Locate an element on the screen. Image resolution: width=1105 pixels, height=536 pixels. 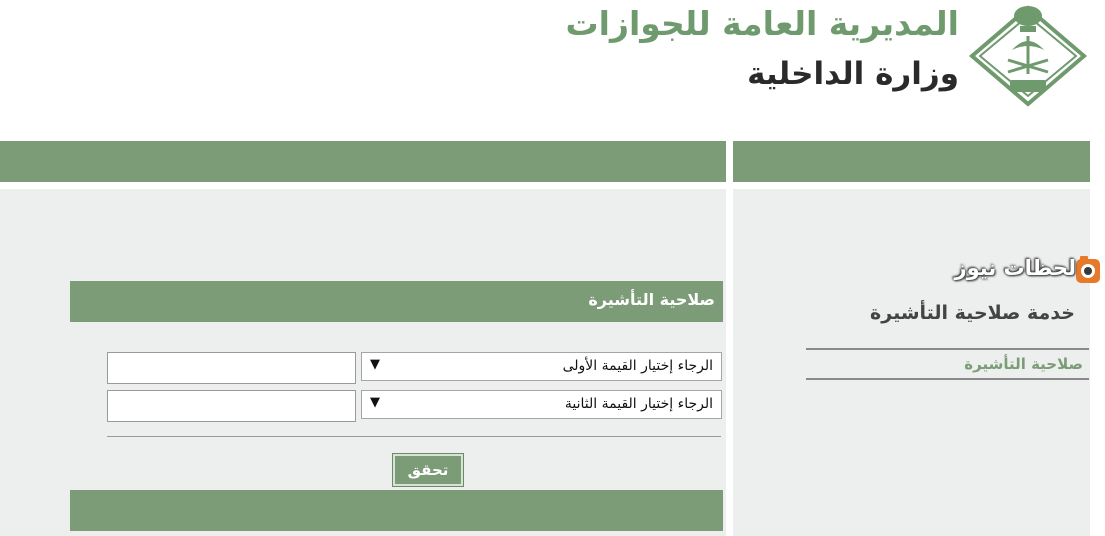
visa-validity-link: صلاحية التأشيرة is located at coordinates (1023, 364).